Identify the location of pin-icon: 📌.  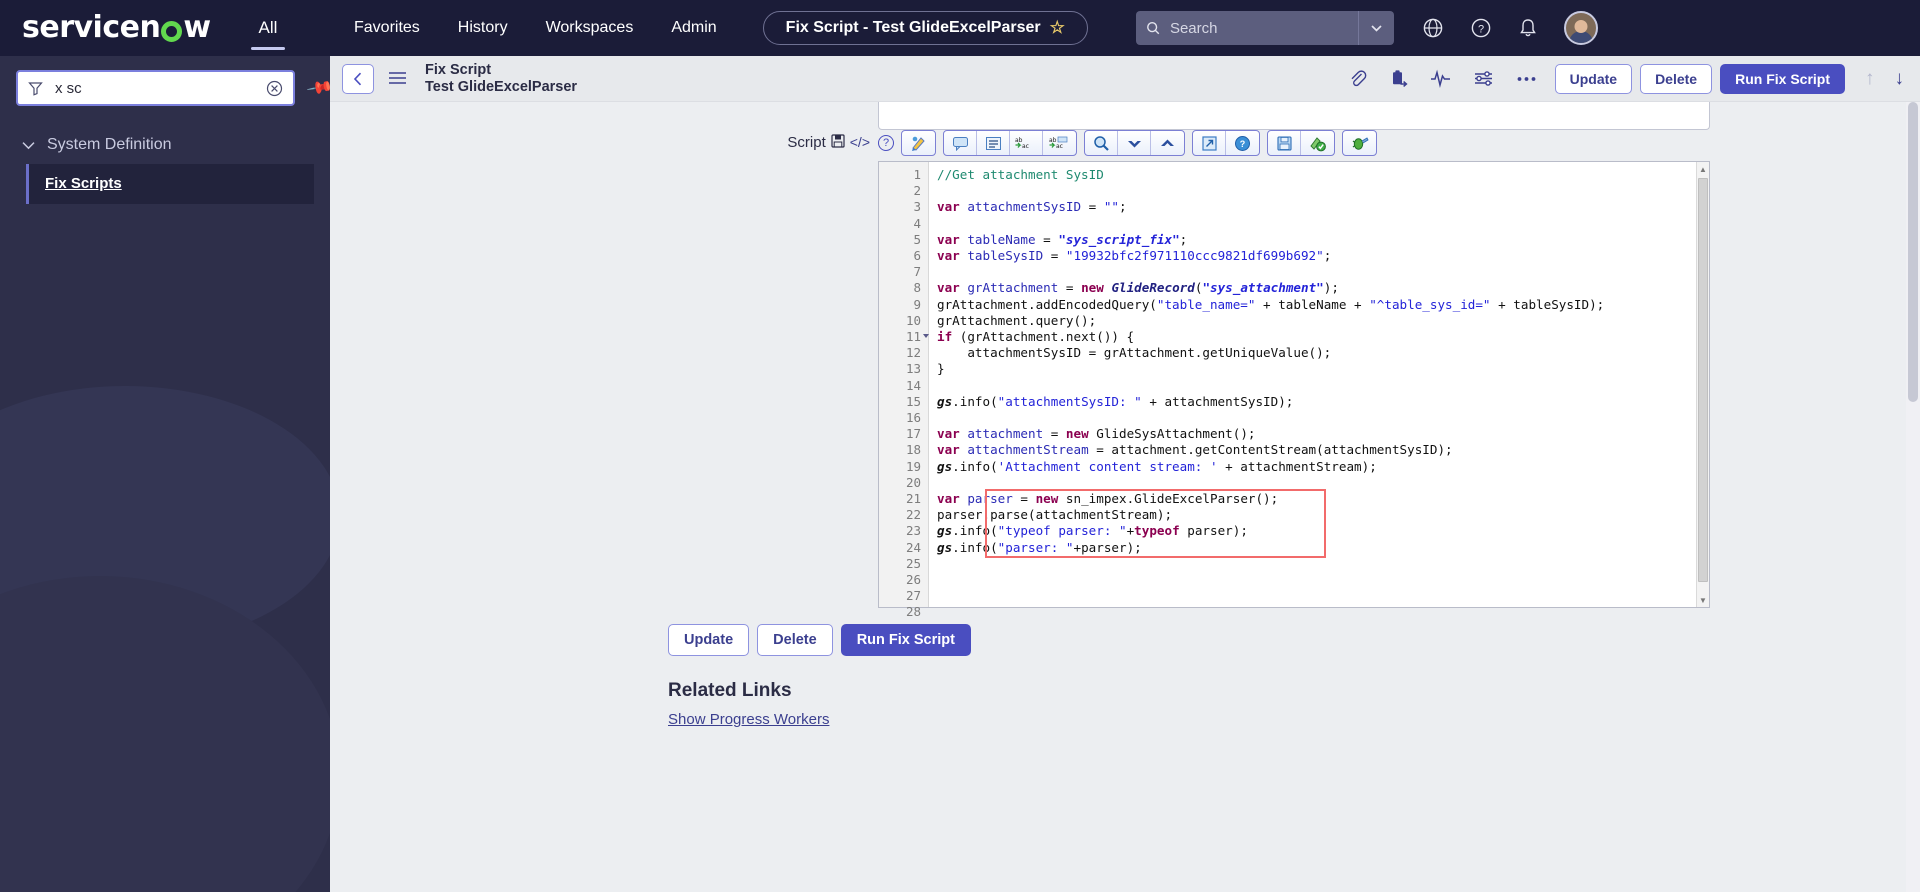
(317, 88).